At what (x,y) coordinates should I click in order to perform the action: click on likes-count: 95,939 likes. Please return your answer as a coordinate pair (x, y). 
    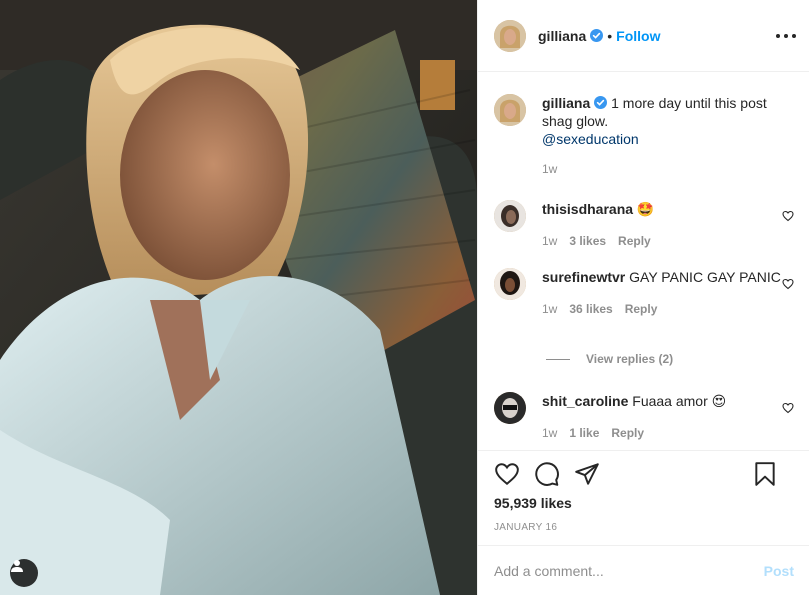
    Looking at the image, I should click on (533, 503).